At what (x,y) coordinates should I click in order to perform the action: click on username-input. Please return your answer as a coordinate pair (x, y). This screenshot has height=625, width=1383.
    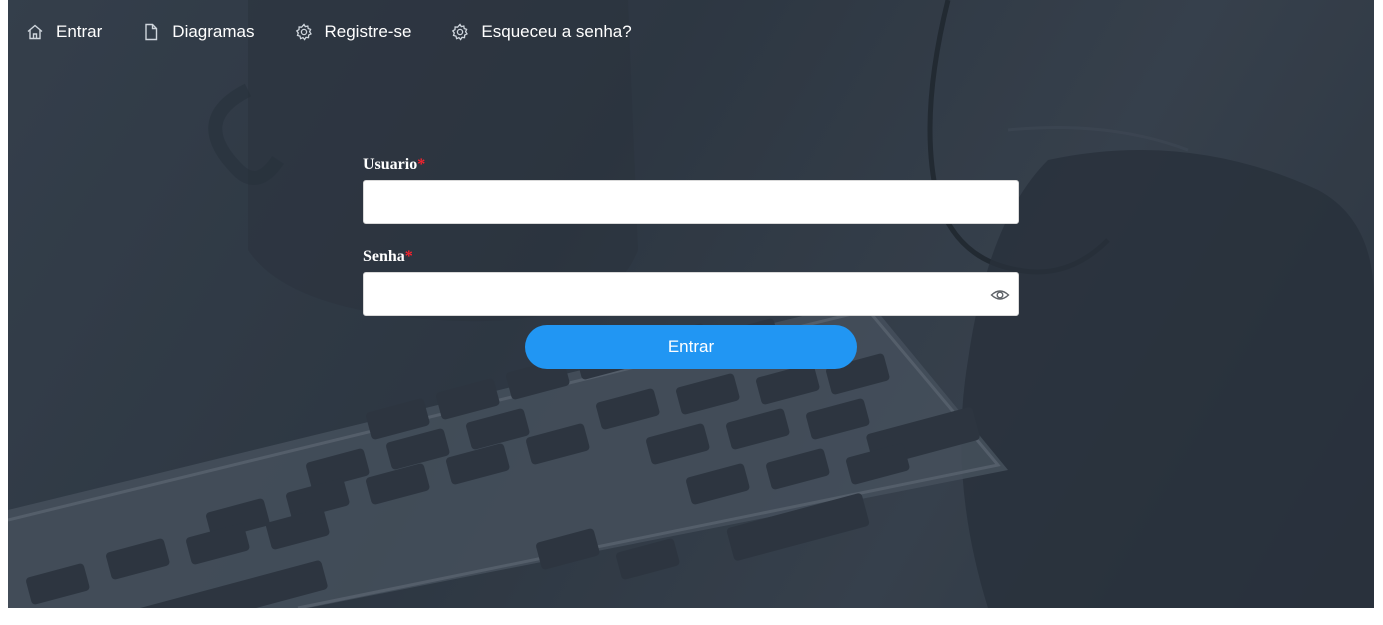
    Looking at the image, I should click on (691, 202).